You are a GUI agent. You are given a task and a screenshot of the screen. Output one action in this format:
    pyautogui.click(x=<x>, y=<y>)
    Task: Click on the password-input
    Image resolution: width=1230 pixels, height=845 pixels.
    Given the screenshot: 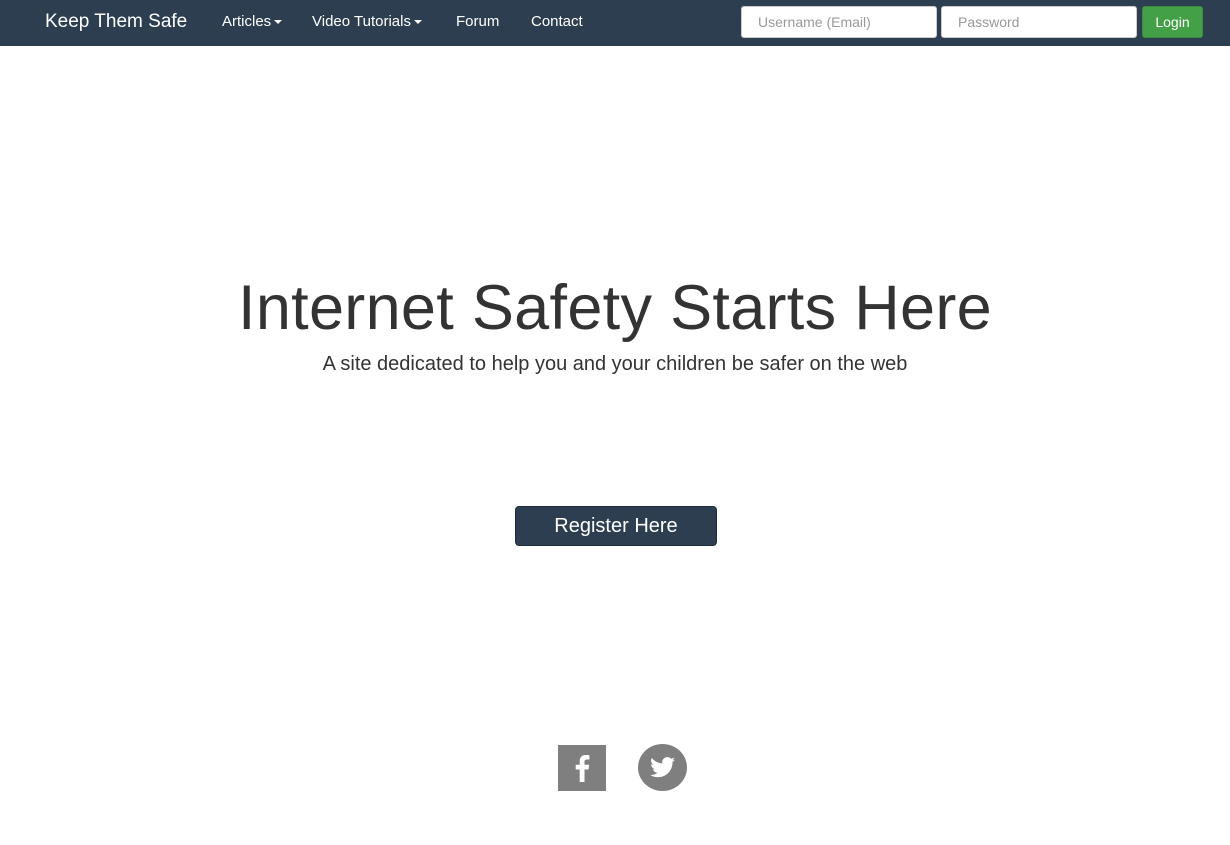 What is the action you would take?
    pyautogui.click(x=1039, y=22)
    